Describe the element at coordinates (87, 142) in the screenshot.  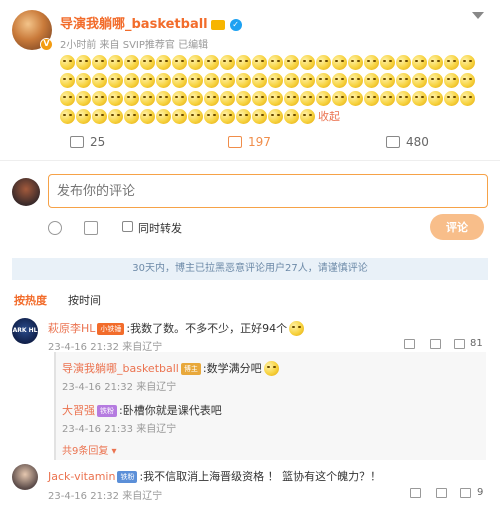
I see `repost-action: 25` at that location.